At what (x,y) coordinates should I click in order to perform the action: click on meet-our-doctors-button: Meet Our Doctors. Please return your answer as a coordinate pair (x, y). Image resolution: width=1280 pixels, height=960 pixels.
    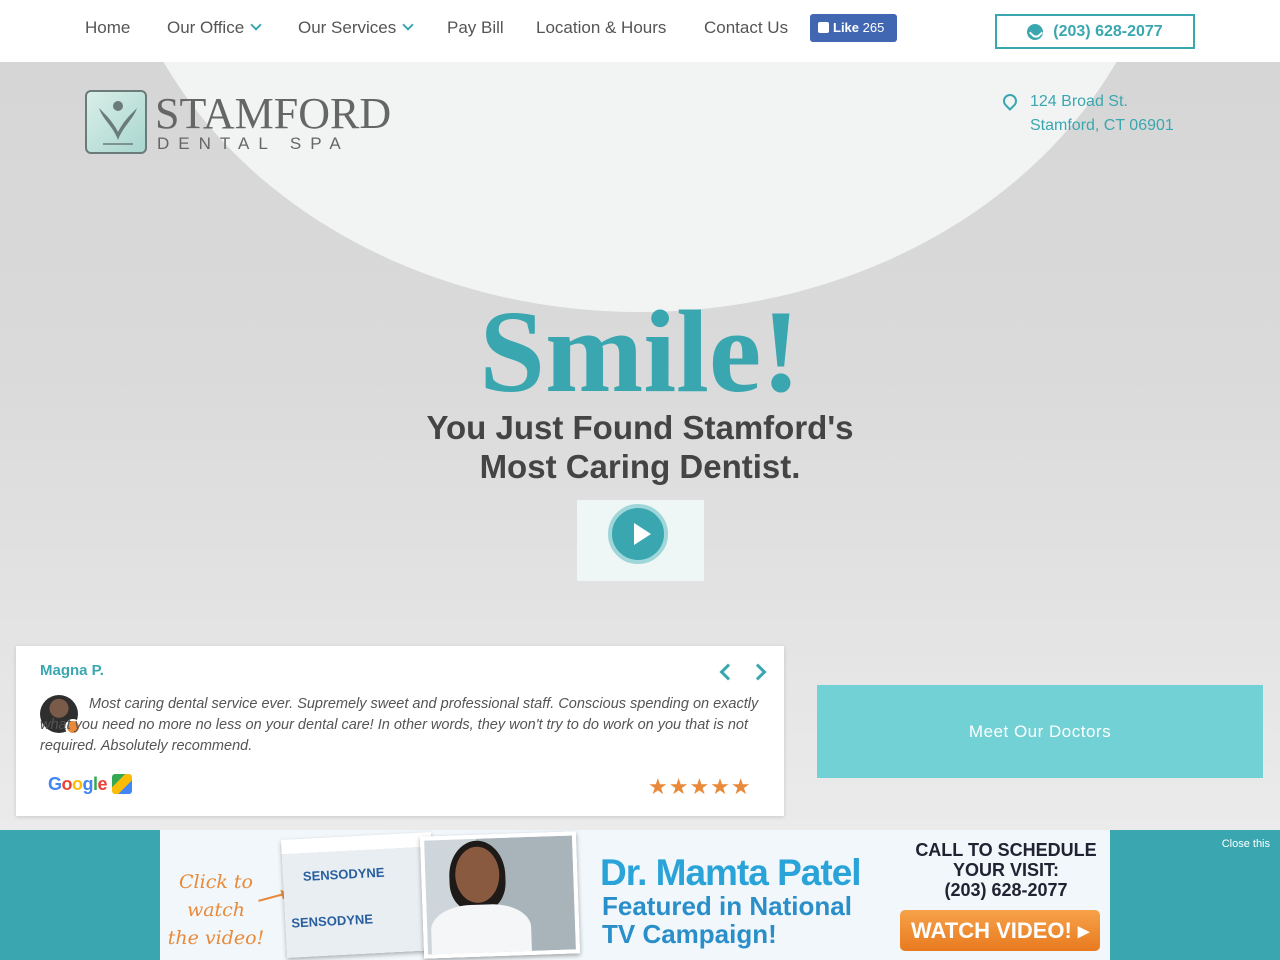
    Looking at the image, I should click on (1040, 731).